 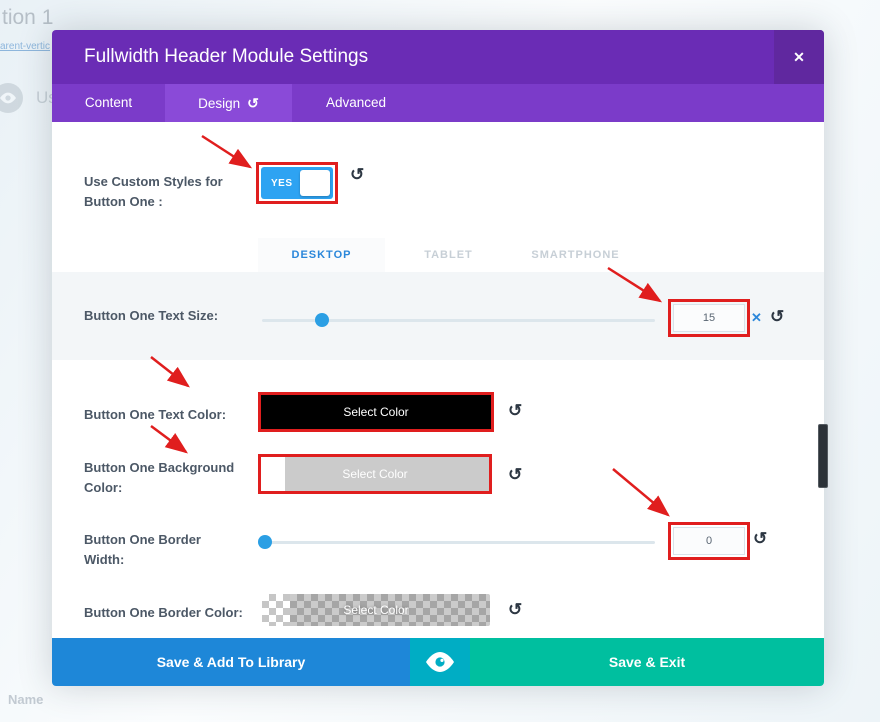 I want to click on preview-button, so click(x=440, y=662).